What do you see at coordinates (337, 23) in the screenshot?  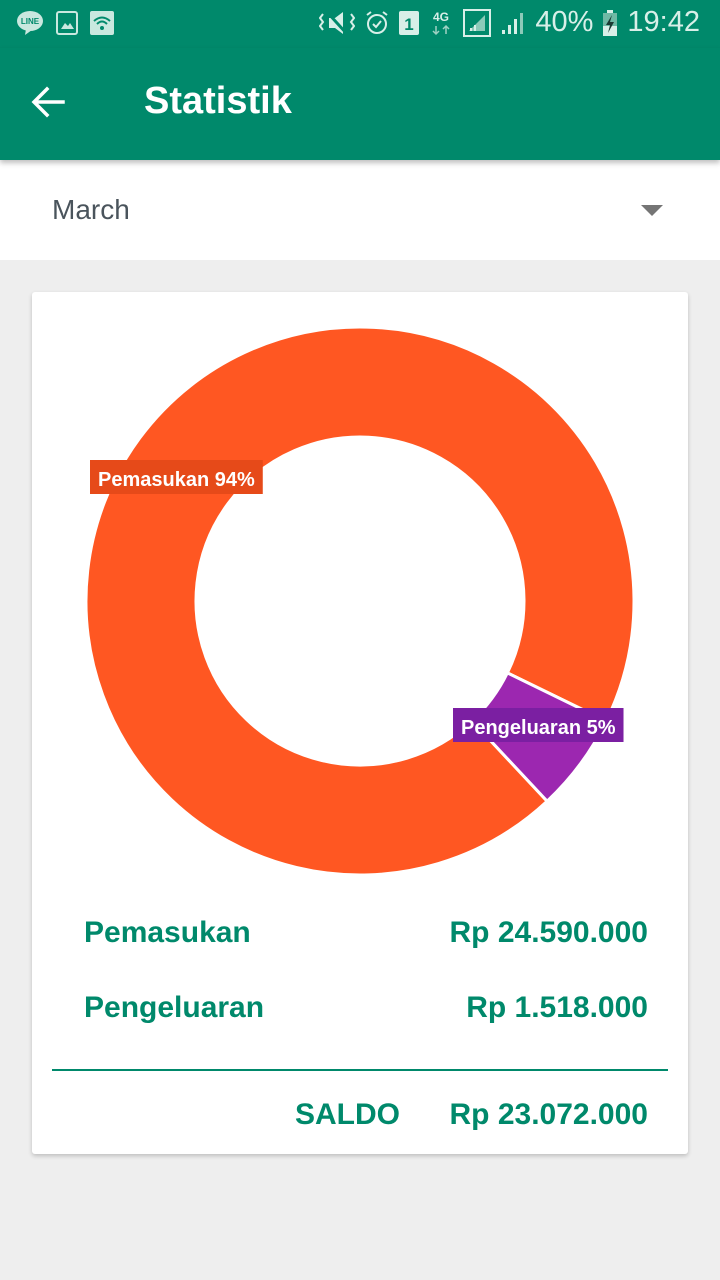 I see `vibrate-mute-icon` at bounding box center [337, 23].